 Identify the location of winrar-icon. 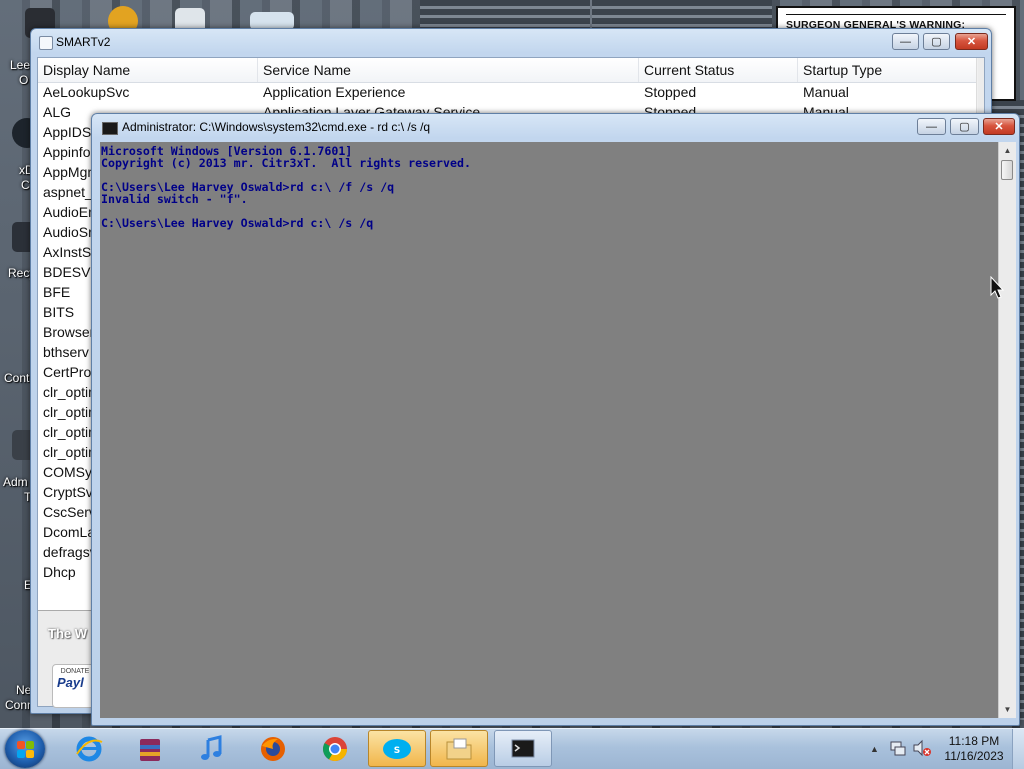
(150, 749).